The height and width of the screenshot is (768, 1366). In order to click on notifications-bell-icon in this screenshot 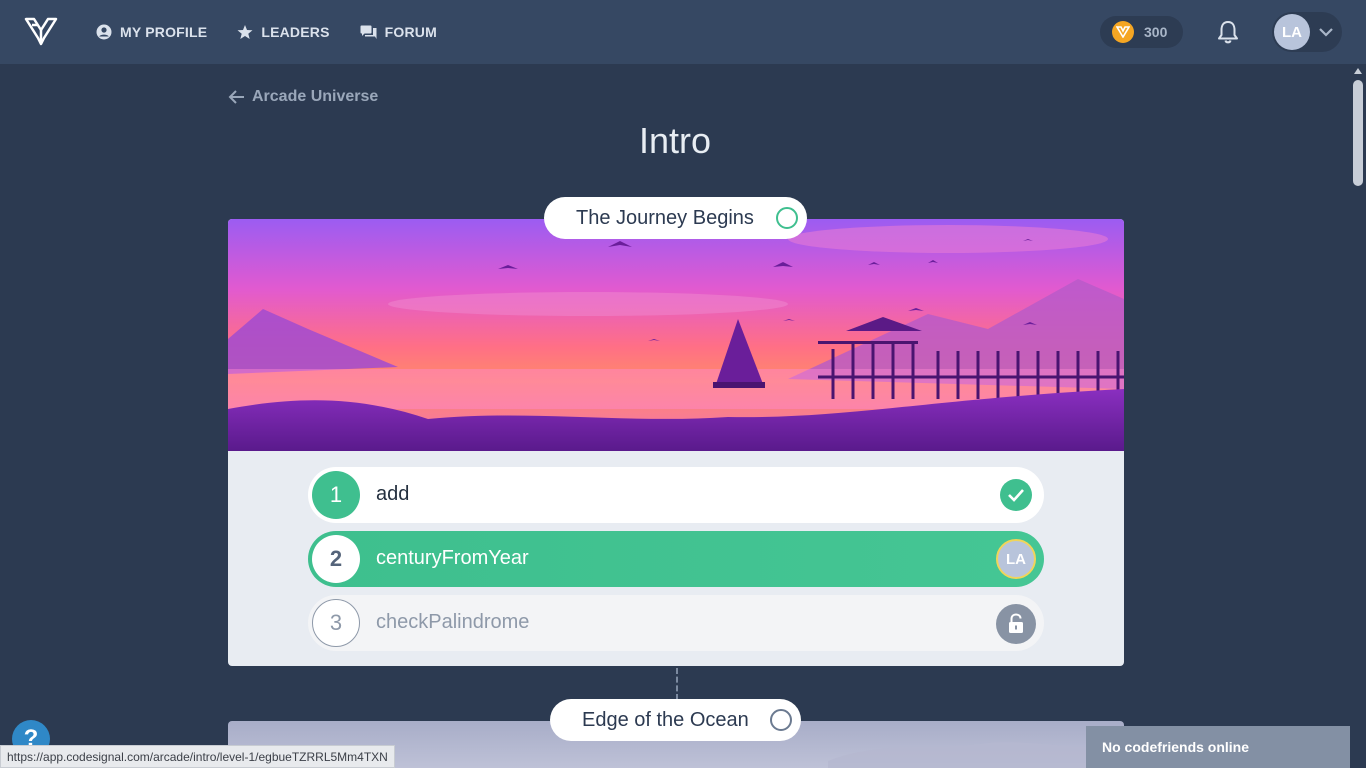, I will do `click(1228, 32)`.